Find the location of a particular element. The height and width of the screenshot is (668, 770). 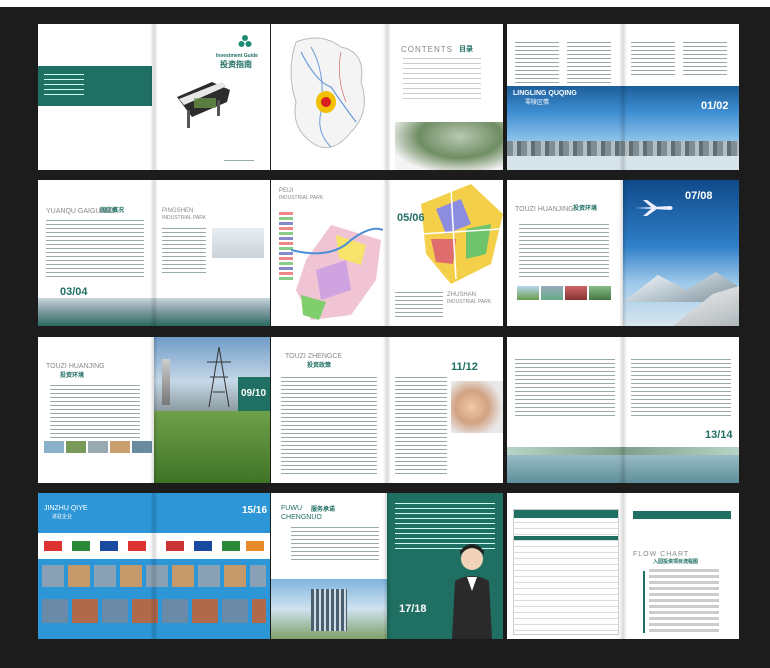

page-number: 13/14 is located at coordinates (719, 435).